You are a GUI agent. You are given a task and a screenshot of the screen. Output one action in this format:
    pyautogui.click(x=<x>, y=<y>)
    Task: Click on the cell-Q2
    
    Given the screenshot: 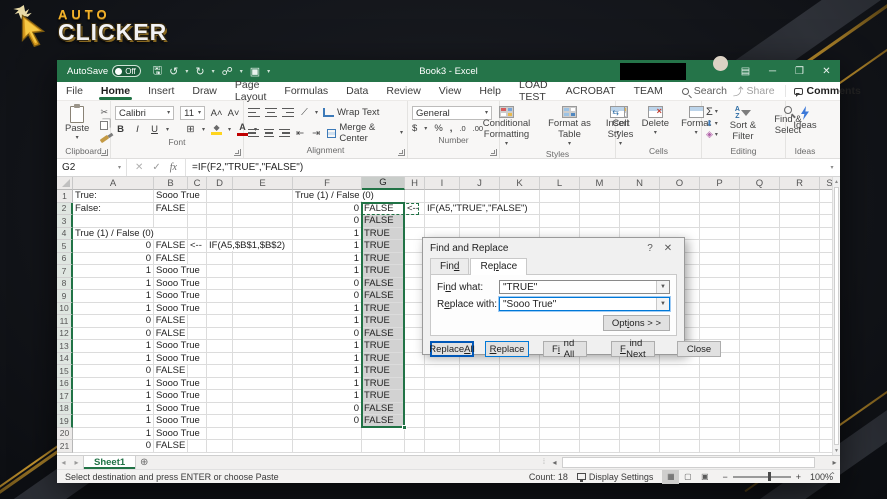 What is the action you would take?
    pyautogui.click(x=760, y=208)
    